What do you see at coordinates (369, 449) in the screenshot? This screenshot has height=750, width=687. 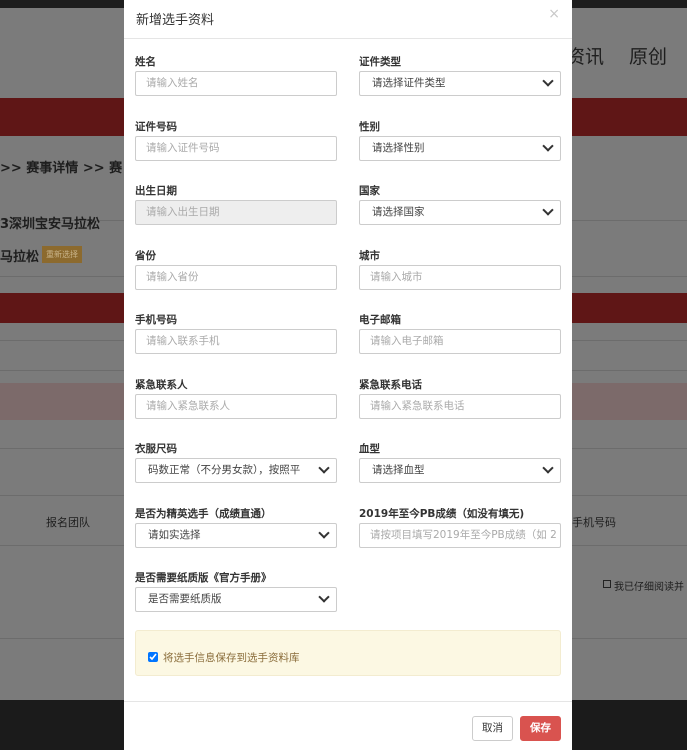 I see `field-label: 血型` at bounding box center [369, 449].